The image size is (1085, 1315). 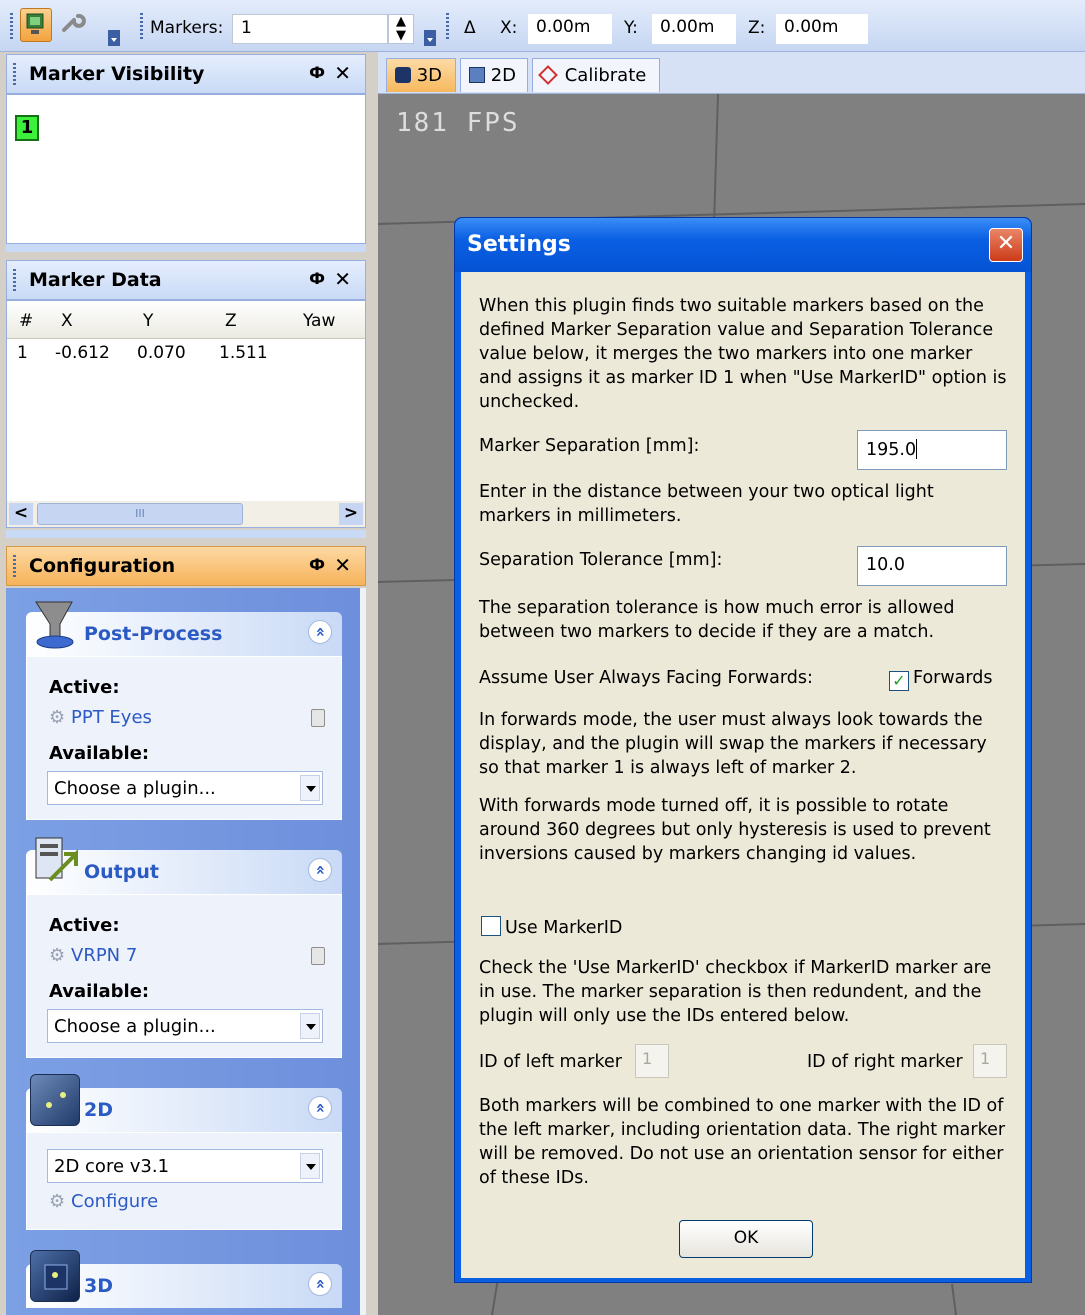 What do you see at coordinates (187, 28) in the screenshot?
I see `markers-label: Markers:` at bounding box center [187, 28].